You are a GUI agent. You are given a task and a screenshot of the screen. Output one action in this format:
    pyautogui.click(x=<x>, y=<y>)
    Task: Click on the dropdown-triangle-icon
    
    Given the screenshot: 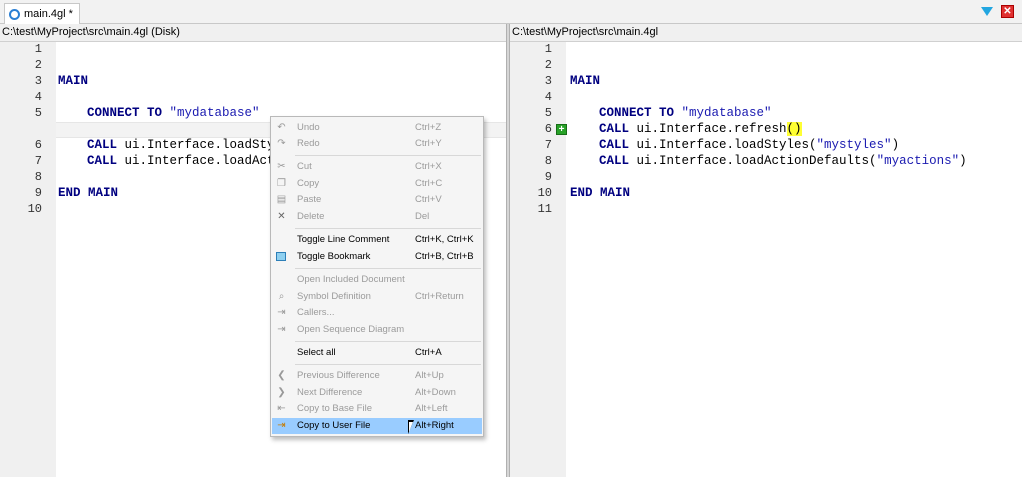 What is the action you would take?
    pyautogui.click(x=986, y=11)
    